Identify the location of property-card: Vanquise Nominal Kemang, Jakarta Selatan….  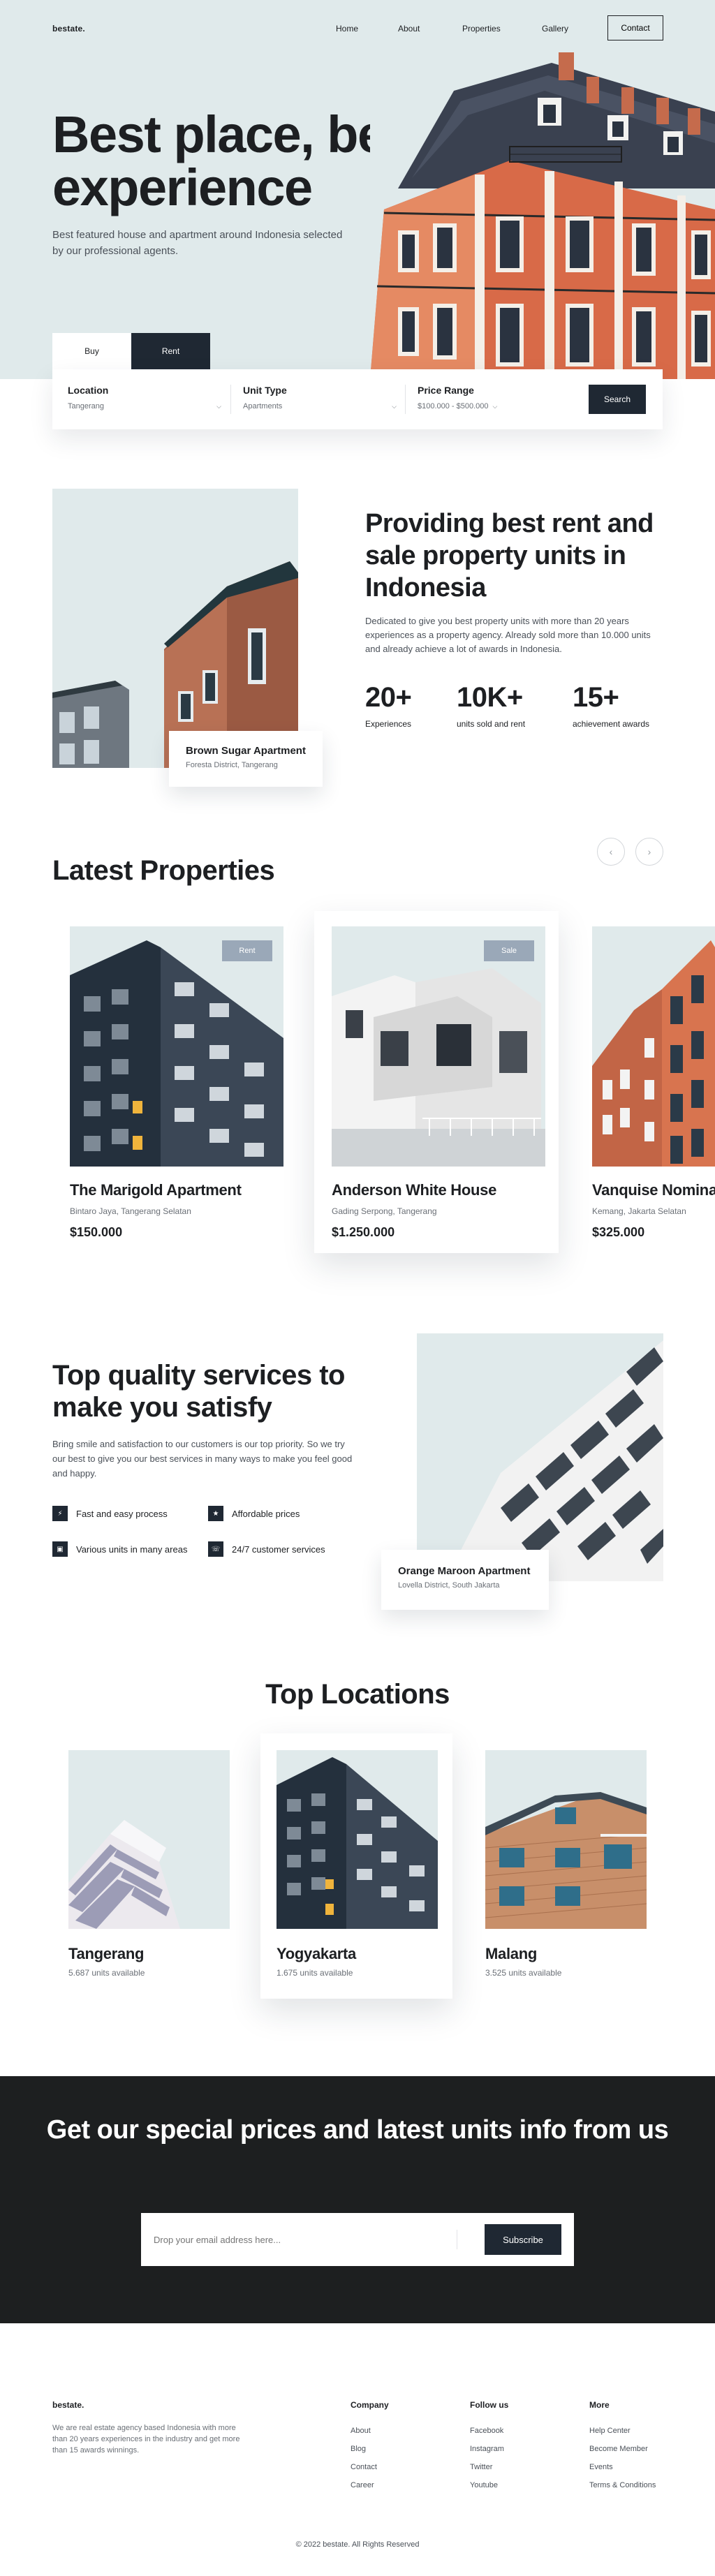
(645, 1082).